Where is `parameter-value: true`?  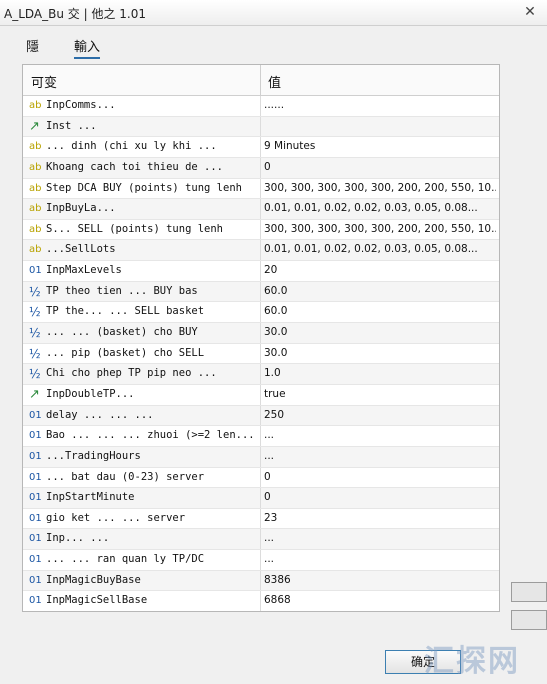
parameter-value: true is located at coordinates (380, 394).